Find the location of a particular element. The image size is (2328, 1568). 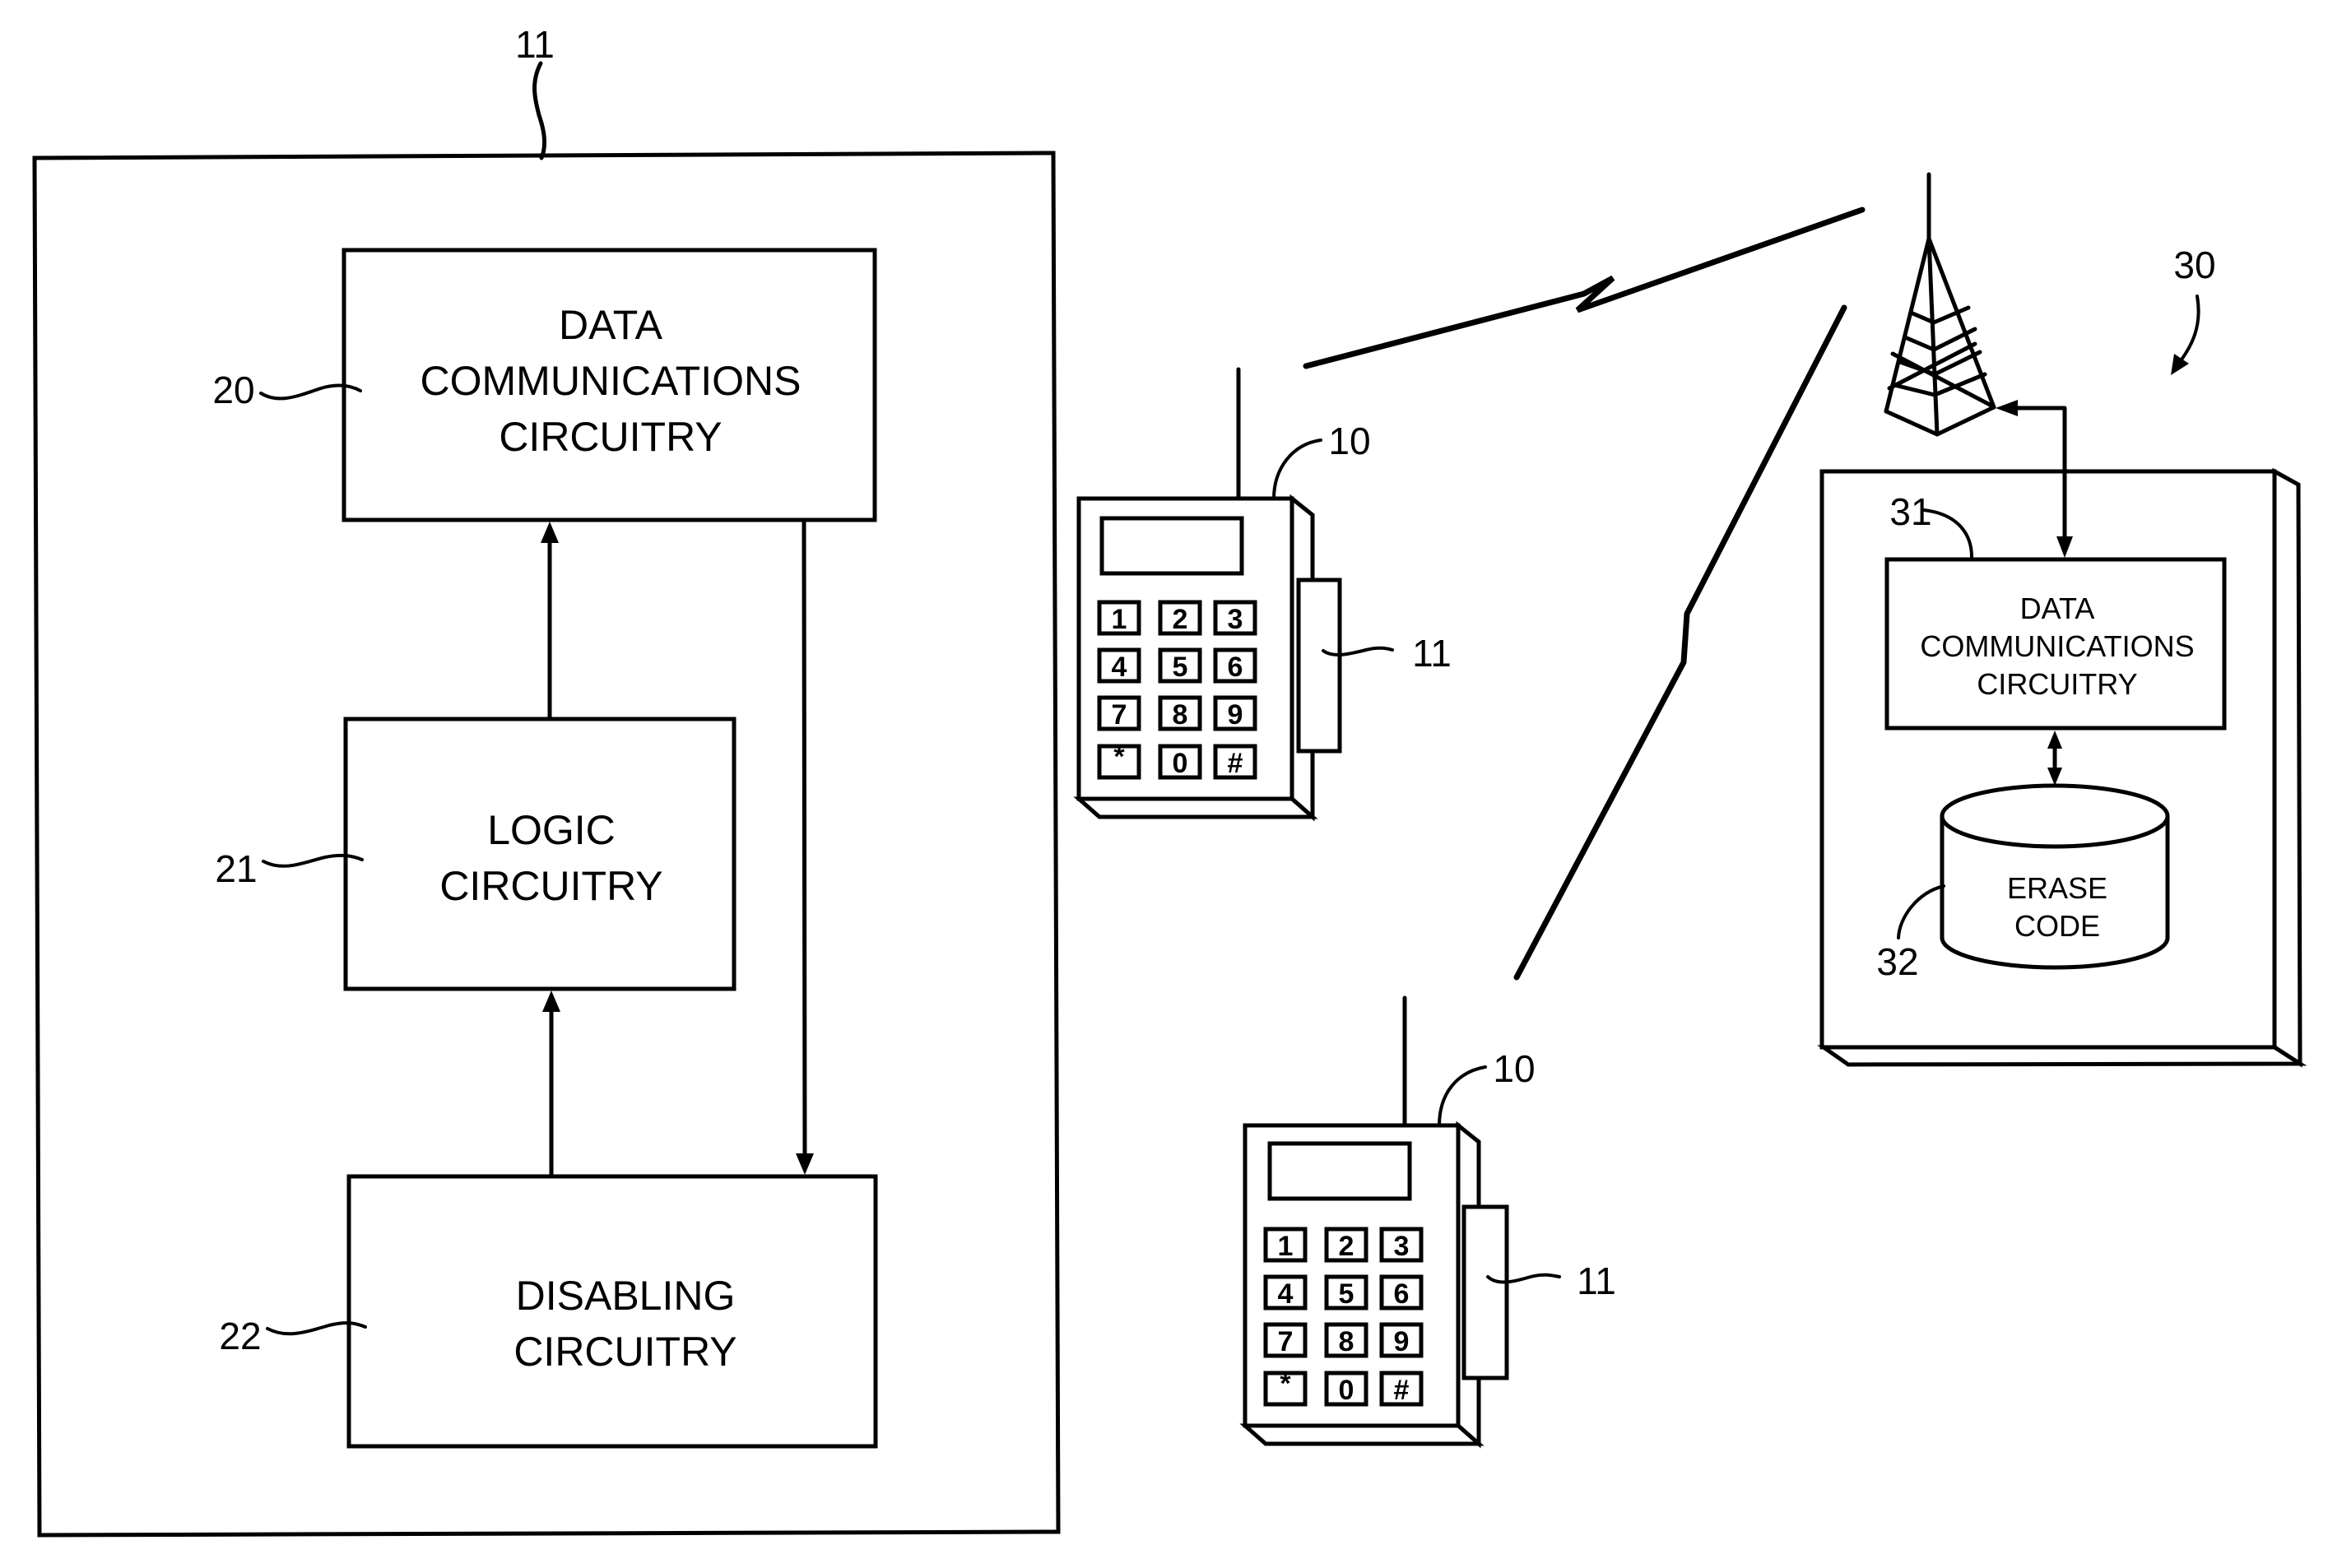

block-20-line-2: COMMUNICATIONS is located at coordinates (611, 381).